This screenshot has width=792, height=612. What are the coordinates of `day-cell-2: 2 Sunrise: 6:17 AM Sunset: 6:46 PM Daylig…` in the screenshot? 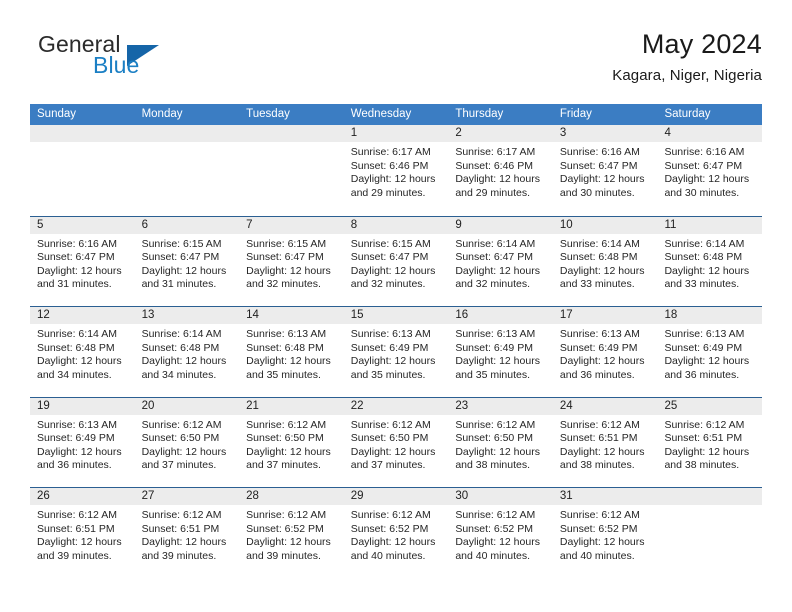 It's located at (500, 170).